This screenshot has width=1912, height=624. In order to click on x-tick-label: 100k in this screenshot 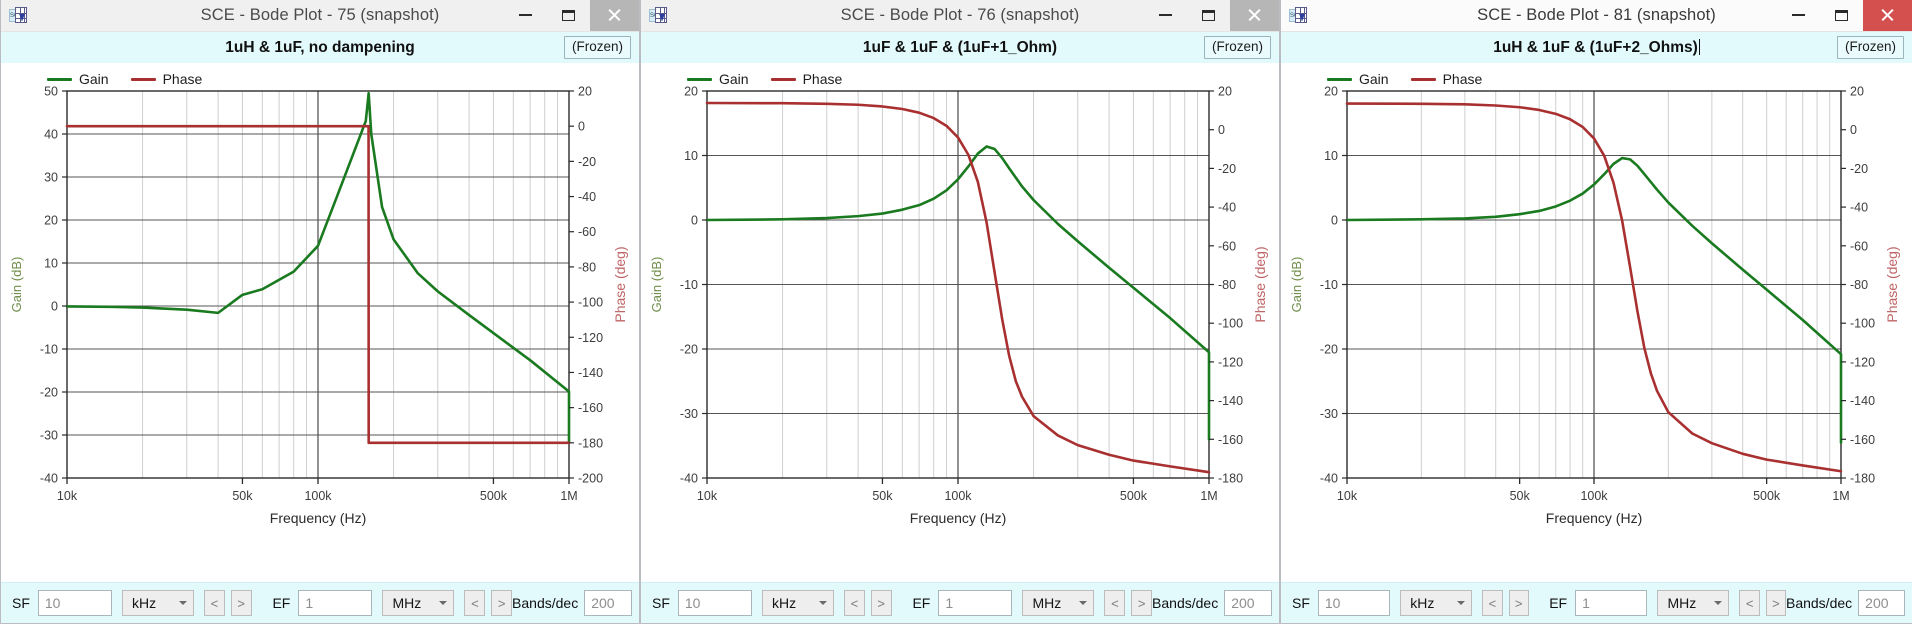, I will do `click(958, 496)`.